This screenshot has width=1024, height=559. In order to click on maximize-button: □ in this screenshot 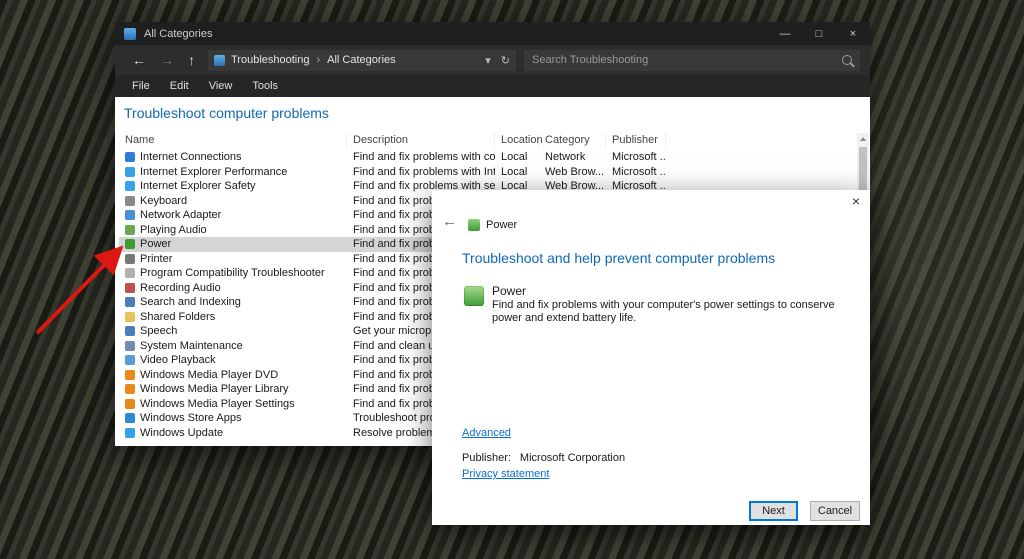, I will do `click(819, 33)`.